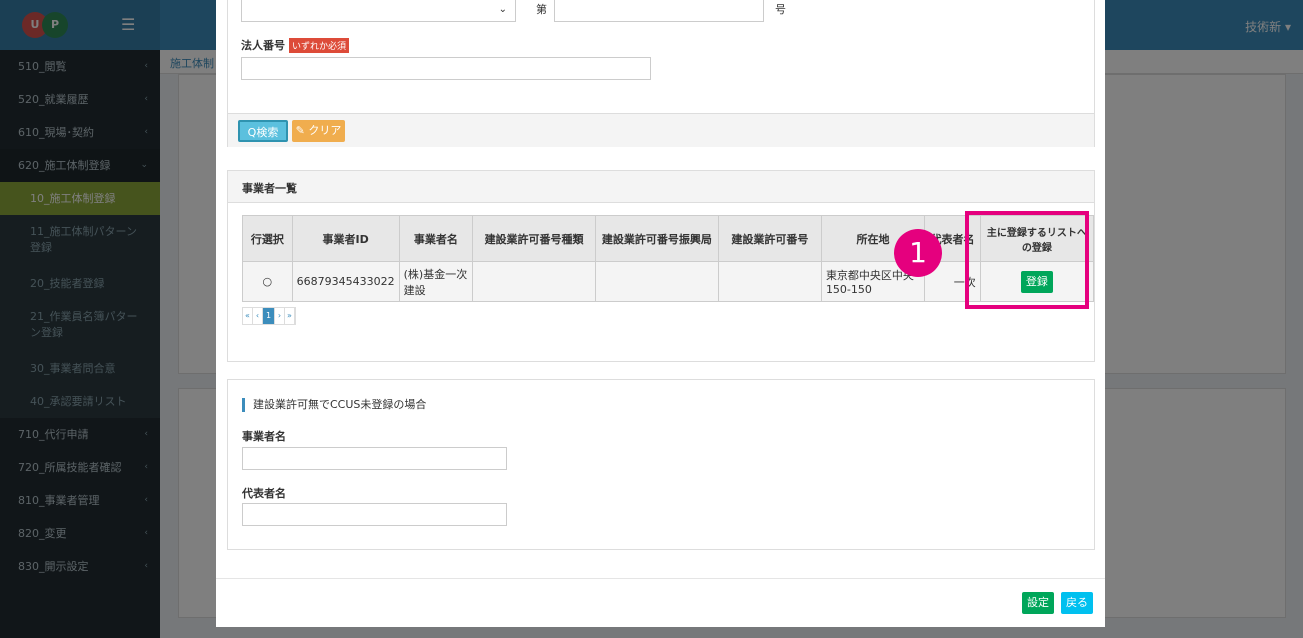 The height and width of the screenshot is (638, 1303). Describe the element at coordinates (780, 9) in the screenshot. I see `go-label: 号` at that location.